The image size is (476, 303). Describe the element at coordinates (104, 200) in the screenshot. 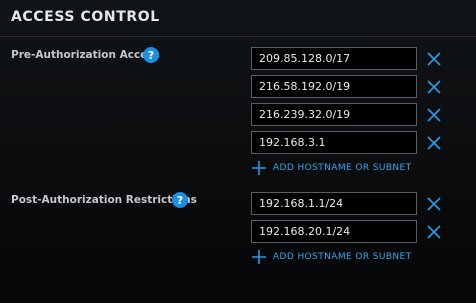

I see `post-auth-label: Post-Authorization Restrictions` at that location.